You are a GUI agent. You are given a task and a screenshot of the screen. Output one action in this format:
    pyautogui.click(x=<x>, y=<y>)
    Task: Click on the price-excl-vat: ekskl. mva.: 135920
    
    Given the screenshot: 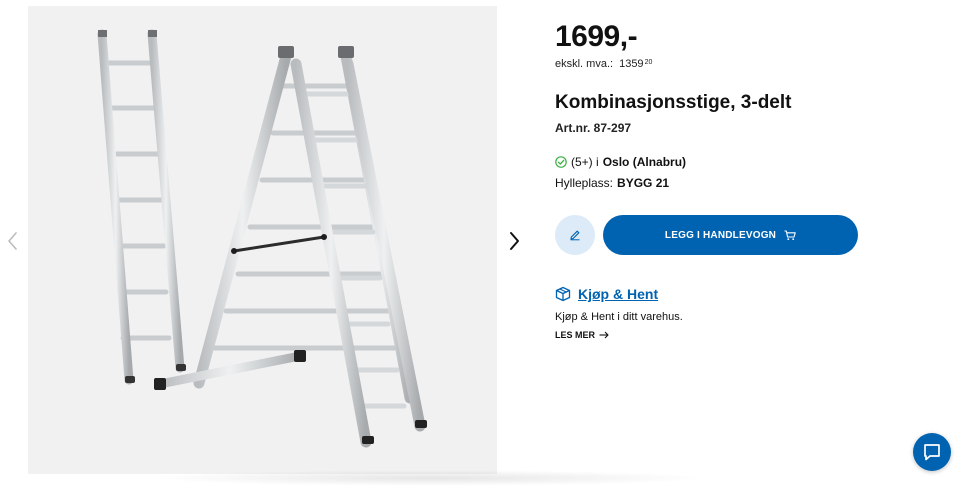 What is the action you would take?
    pyautogui.click(x=603, y=64)
    